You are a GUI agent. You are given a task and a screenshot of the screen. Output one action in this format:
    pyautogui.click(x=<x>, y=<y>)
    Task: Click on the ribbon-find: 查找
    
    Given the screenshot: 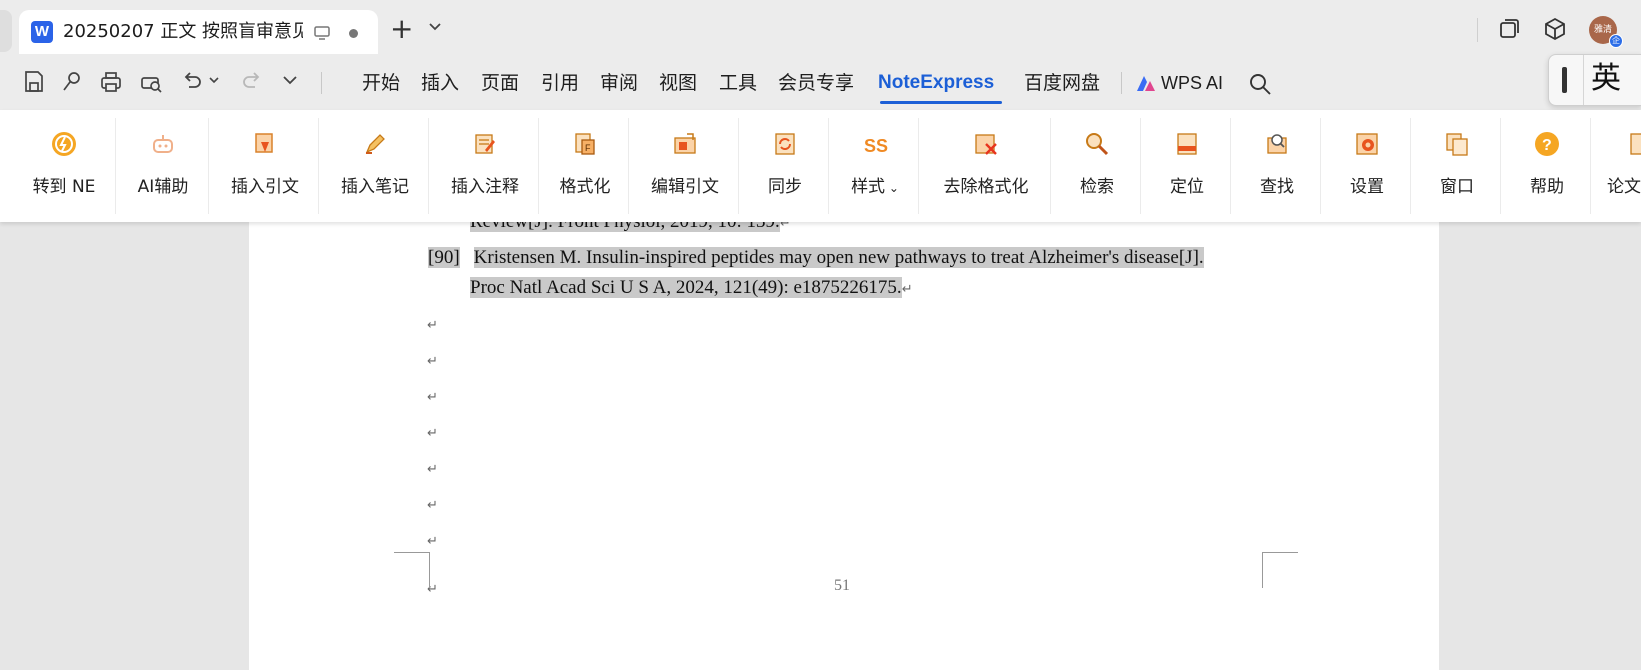 What is the action you would take?
    pyautogui.click(x=1277, y=166)
    